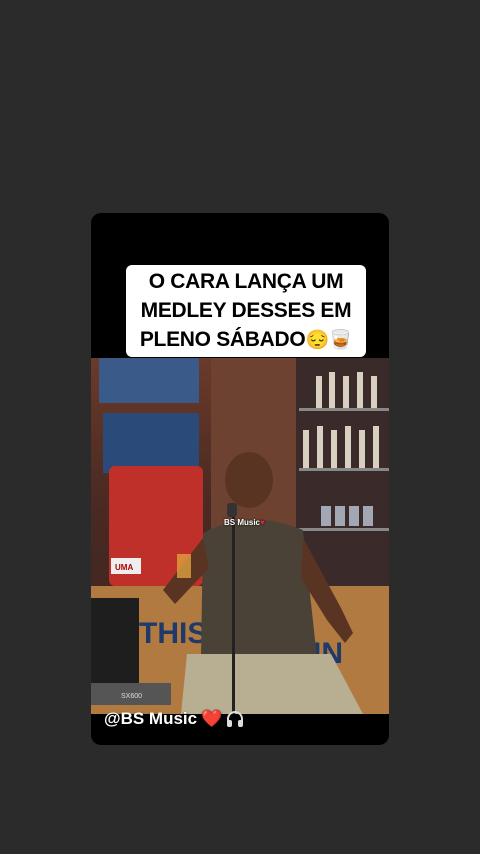 This screenshot has width=480, height=854. Describe the element at coordinates (151, 443) in the screenshot. I see `stained-window` at that location.